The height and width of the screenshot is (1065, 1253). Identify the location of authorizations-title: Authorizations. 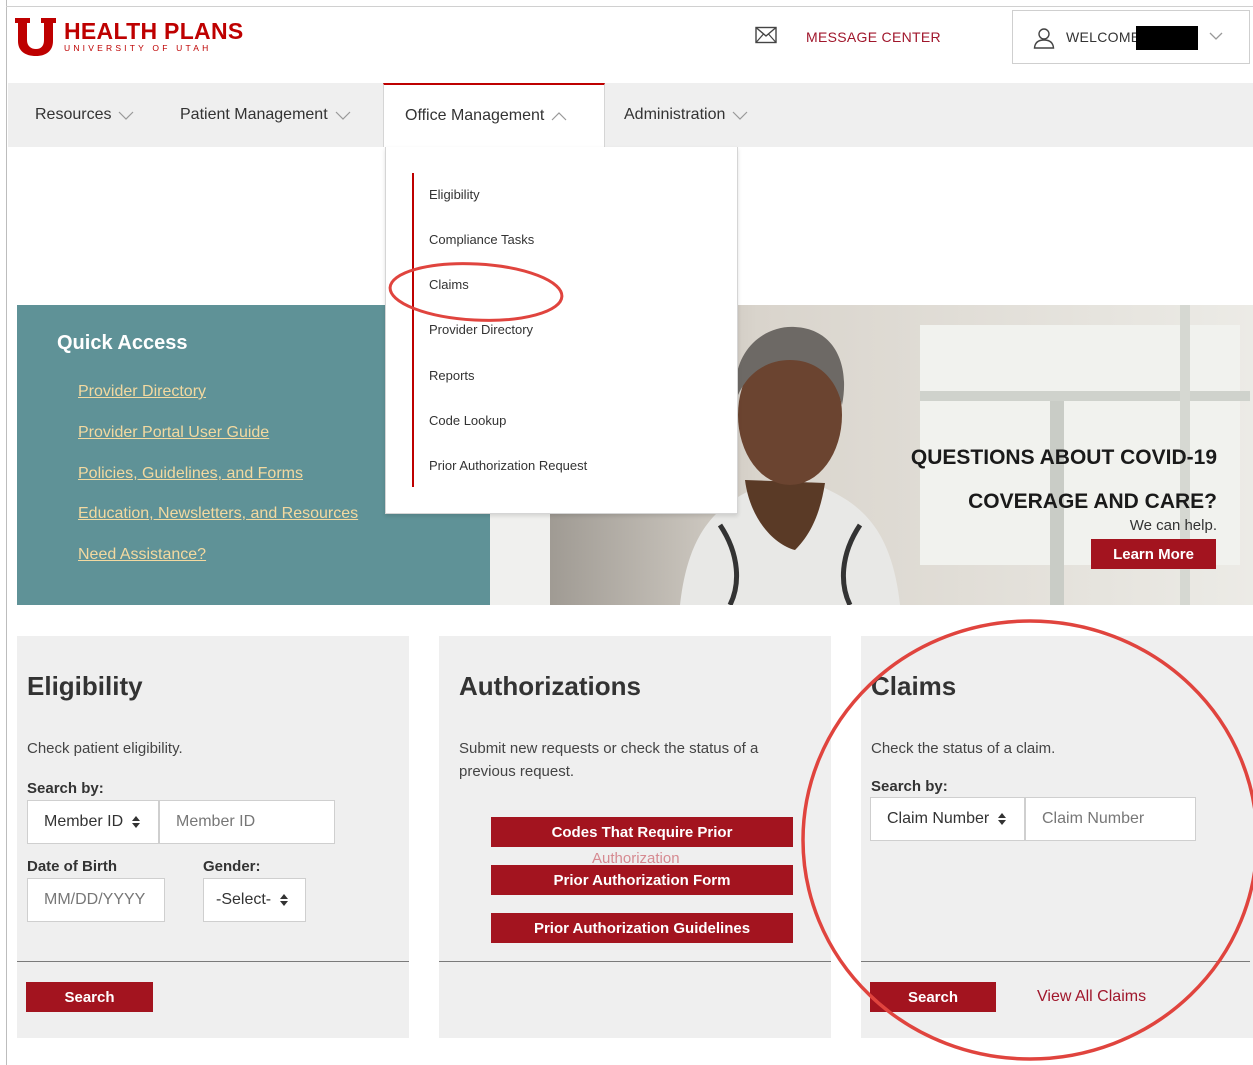
(550, 686).